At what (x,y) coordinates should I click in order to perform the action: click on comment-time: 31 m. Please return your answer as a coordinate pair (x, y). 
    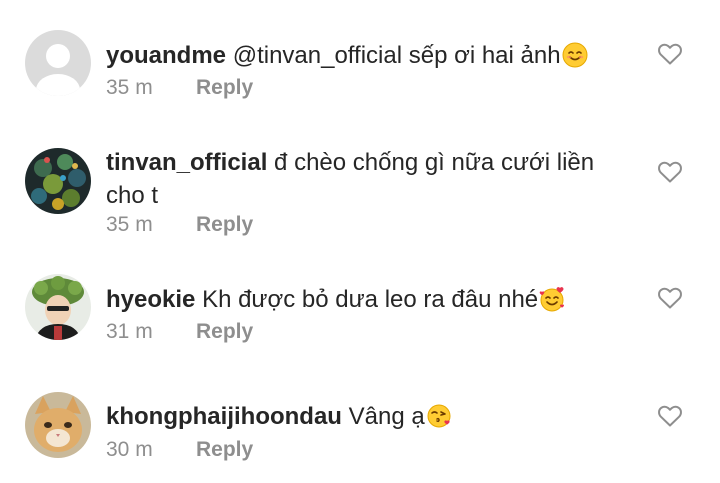
    Looking at the image, I should click on (129, 331).